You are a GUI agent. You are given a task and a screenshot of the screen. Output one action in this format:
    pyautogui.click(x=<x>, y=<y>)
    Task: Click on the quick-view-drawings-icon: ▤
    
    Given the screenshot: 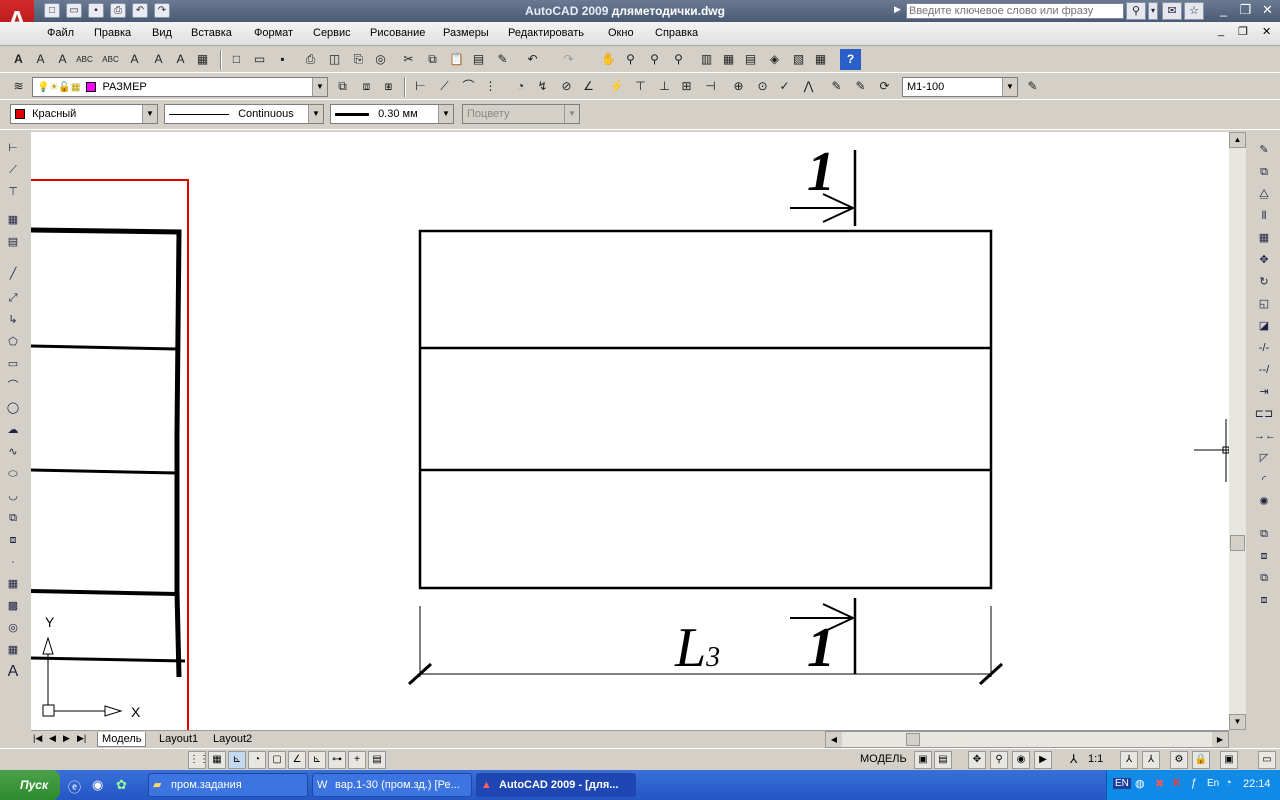 What is the action you would take?
    pyautogui.click(x=943, y=760)
    